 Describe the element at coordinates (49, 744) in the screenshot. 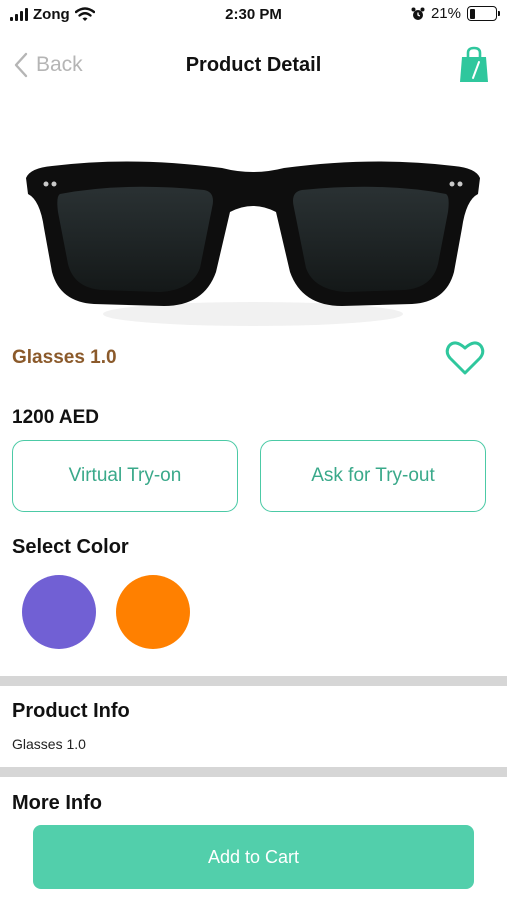

I see `product-info-text: Glasses 1.0` at that location.